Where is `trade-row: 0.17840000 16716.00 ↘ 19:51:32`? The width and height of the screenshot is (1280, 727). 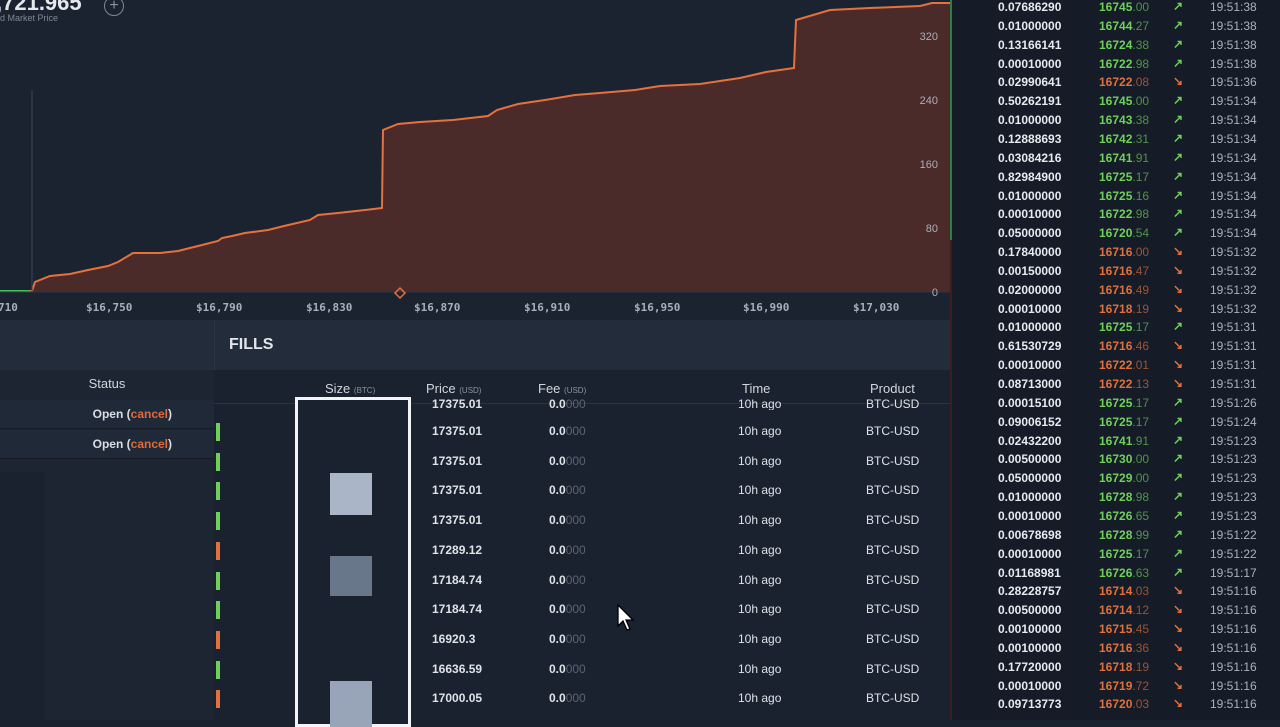 trade-row: 0.17840000 16716.00 ↘ 19:51:32 is located at coordinates (1116, 253).